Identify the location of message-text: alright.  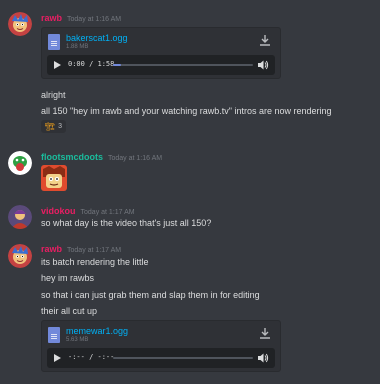
(53, 95).